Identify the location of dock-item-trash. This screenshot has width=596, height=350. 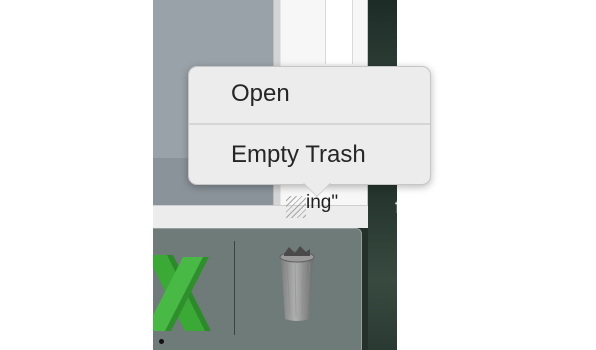
(297, 283).